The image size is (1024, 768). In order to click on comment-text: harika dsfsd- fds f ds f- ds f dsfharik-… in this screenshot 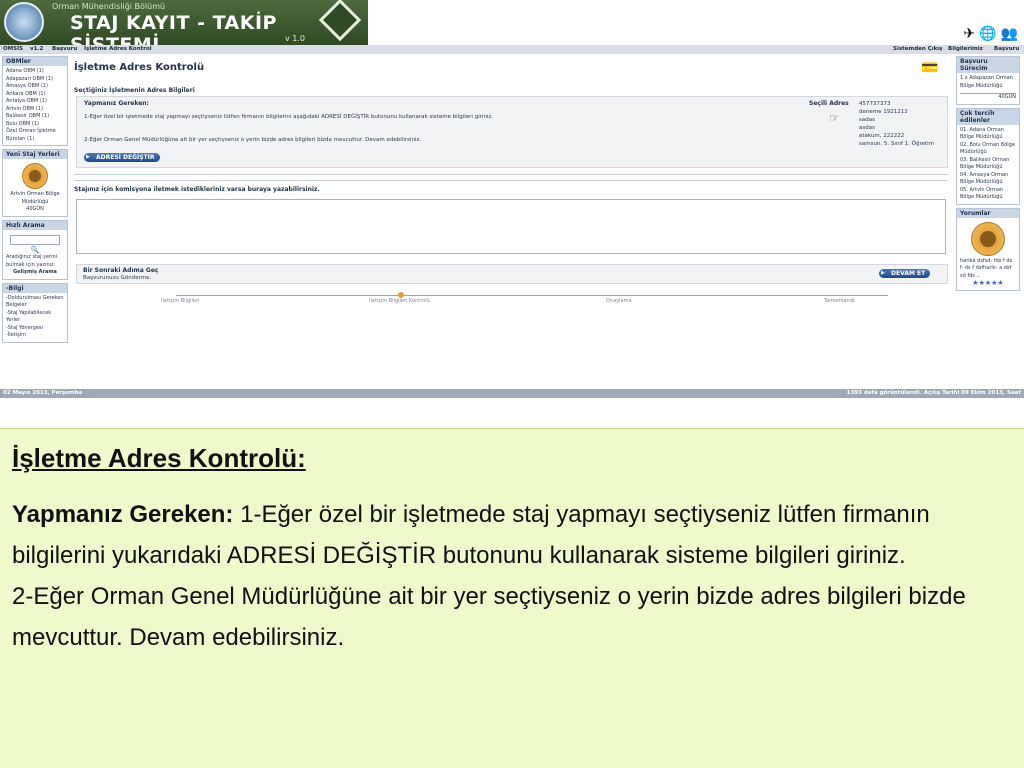, I will do `click(986, 268)`.